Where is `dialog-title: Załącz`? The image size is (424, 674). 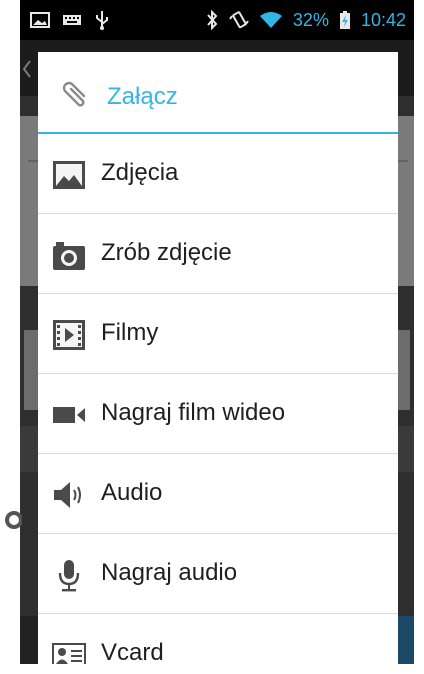 dialog-title: Załącz is located at coordinates (142, 96).